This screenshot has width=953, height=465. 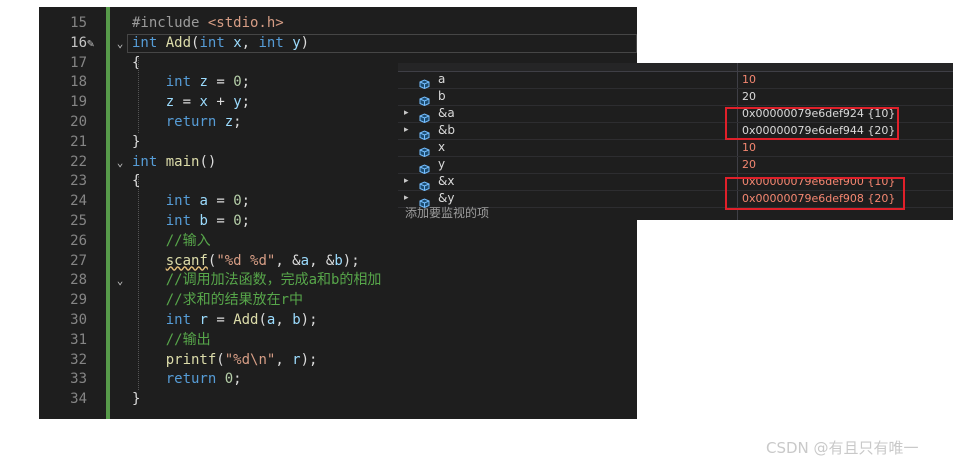 What do you see at coordinates (171, 242) in the screenshot?
I see `code-line: //输入` at bounding box center [171, 242].